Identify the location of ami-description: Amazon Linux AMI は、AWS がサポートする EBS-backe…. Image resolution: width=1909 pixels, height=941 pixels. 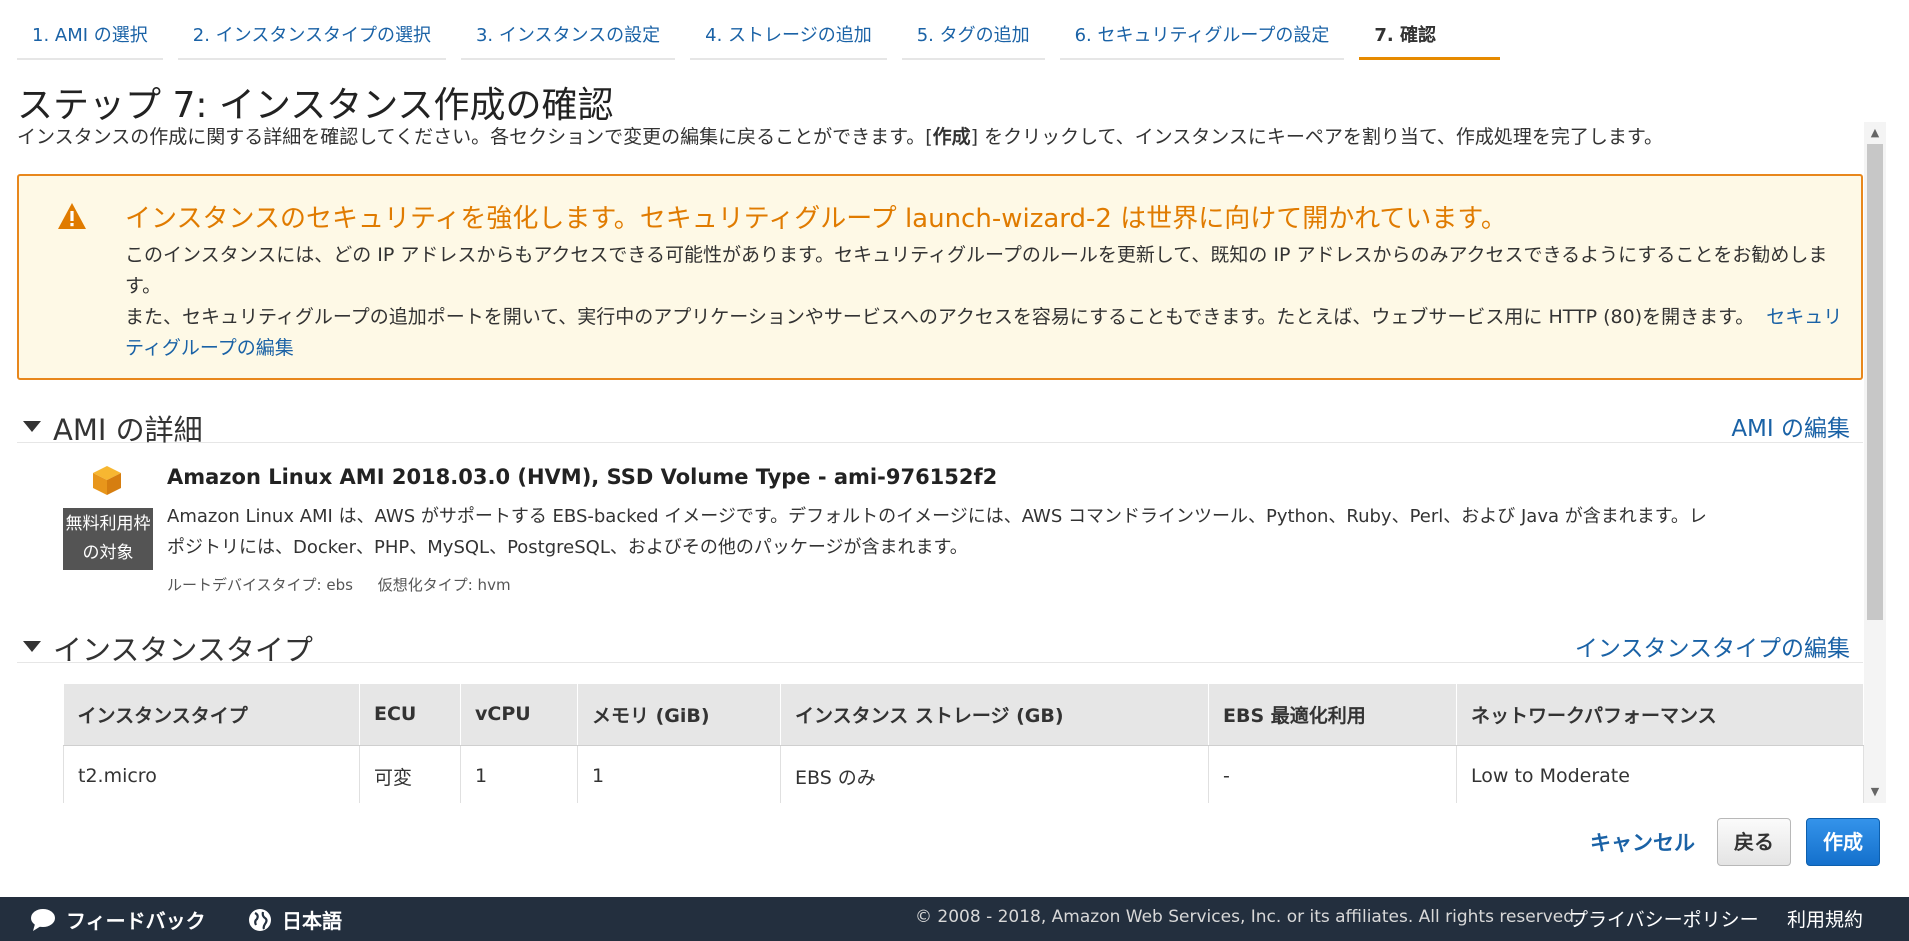
(937, 532).